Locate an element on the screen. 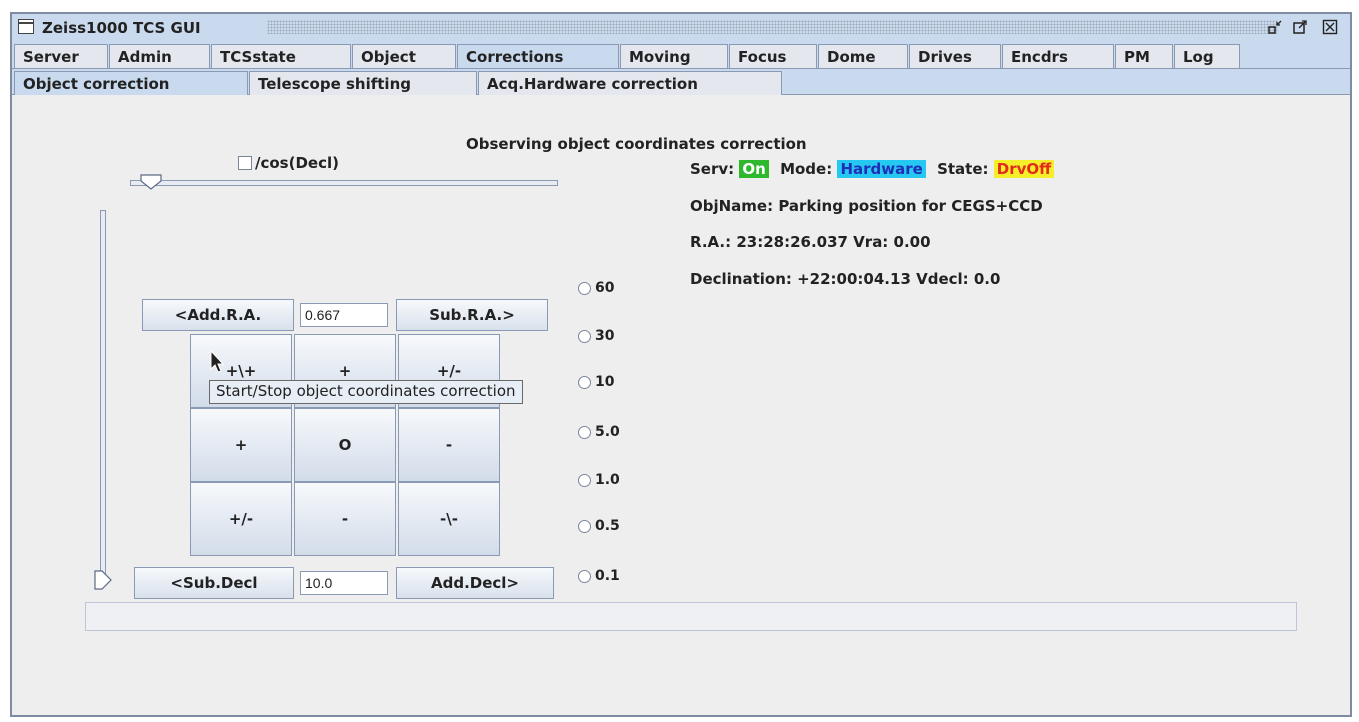 The image size is (1359, 722). ra-step-input is located at coordinates (344, 315).